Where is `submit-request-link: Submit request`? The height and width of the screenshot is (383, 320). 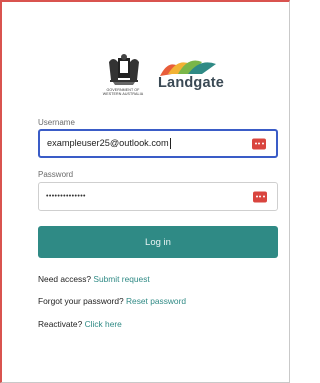 submit-request-link: Submit request is located at coordinates (121, 279).